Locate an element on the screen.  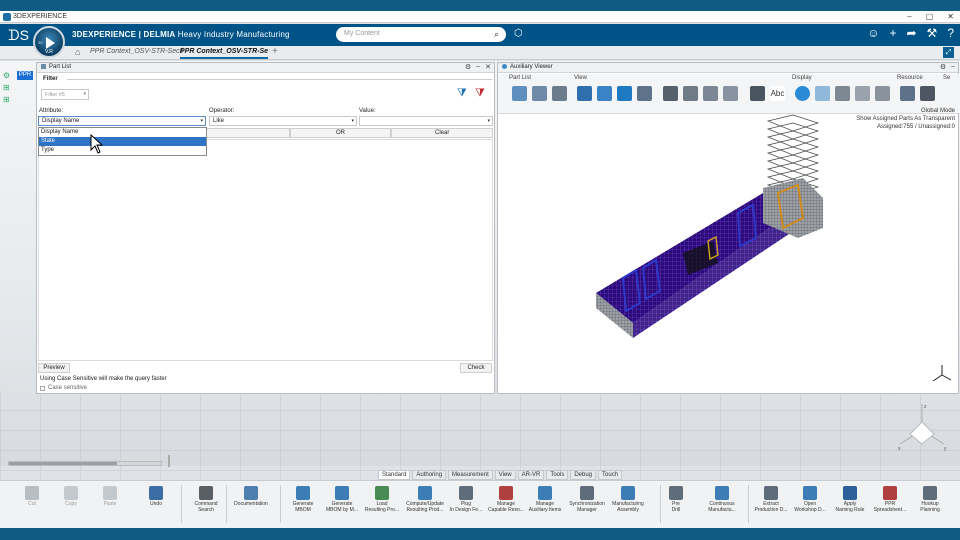
synchronization-manager-button: Synchronization Manager is located at coordinates (587, 505).